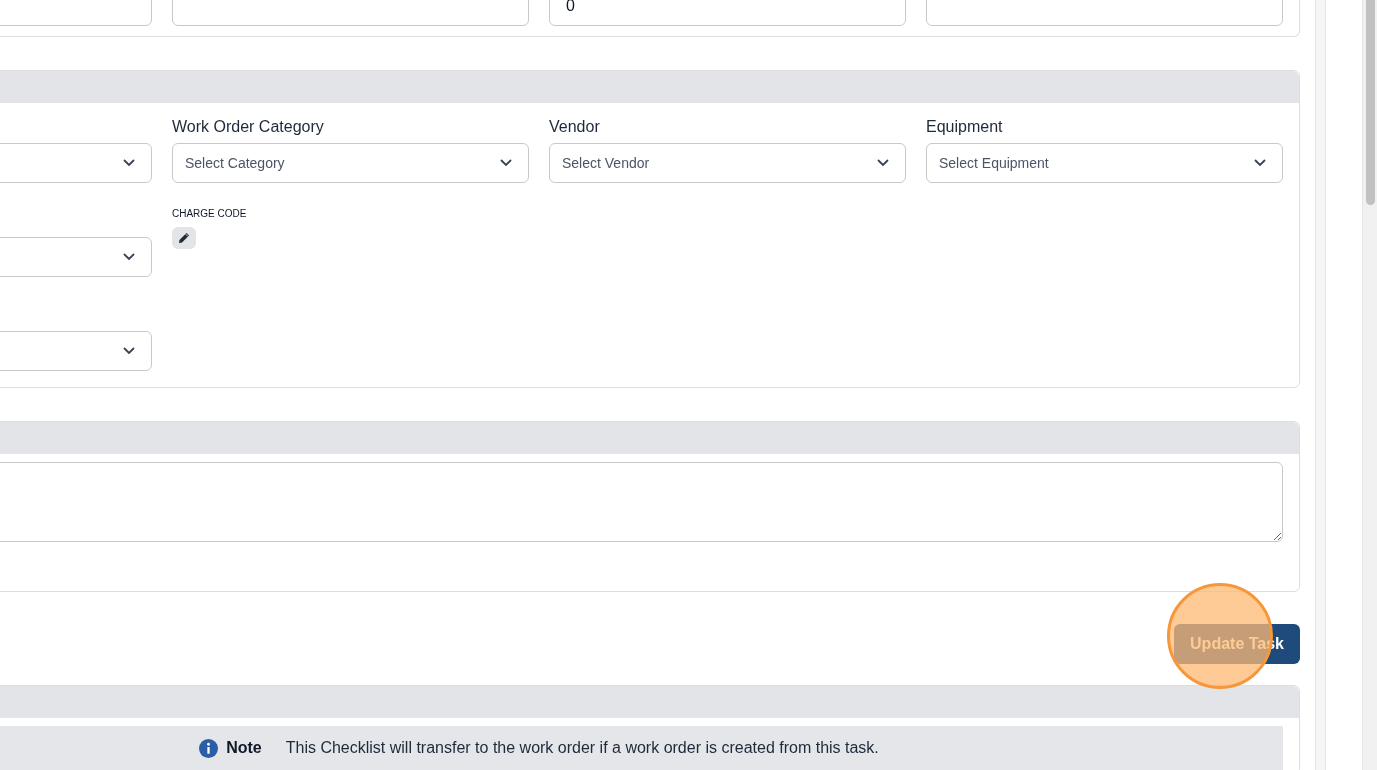 The height and width of the screenshot is (770, 1377). Describe the element at coordinates (248, 127) in the screenshot. I see `field-label: Work Order Category` at that location.